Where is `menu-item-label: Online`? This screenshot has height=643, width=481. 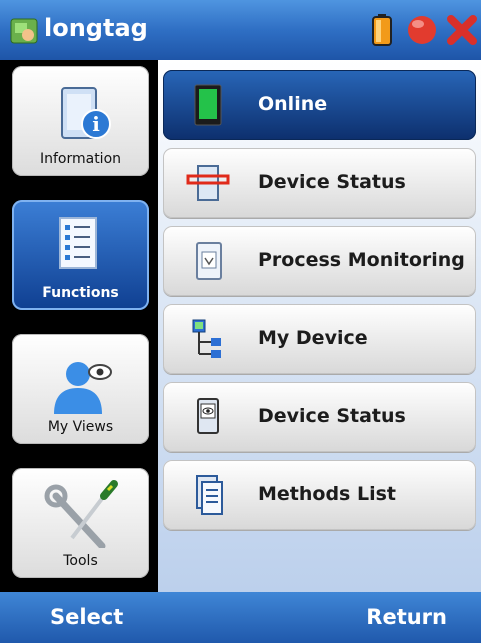
menu-item-label: Online is located at coordinates (293, 104).